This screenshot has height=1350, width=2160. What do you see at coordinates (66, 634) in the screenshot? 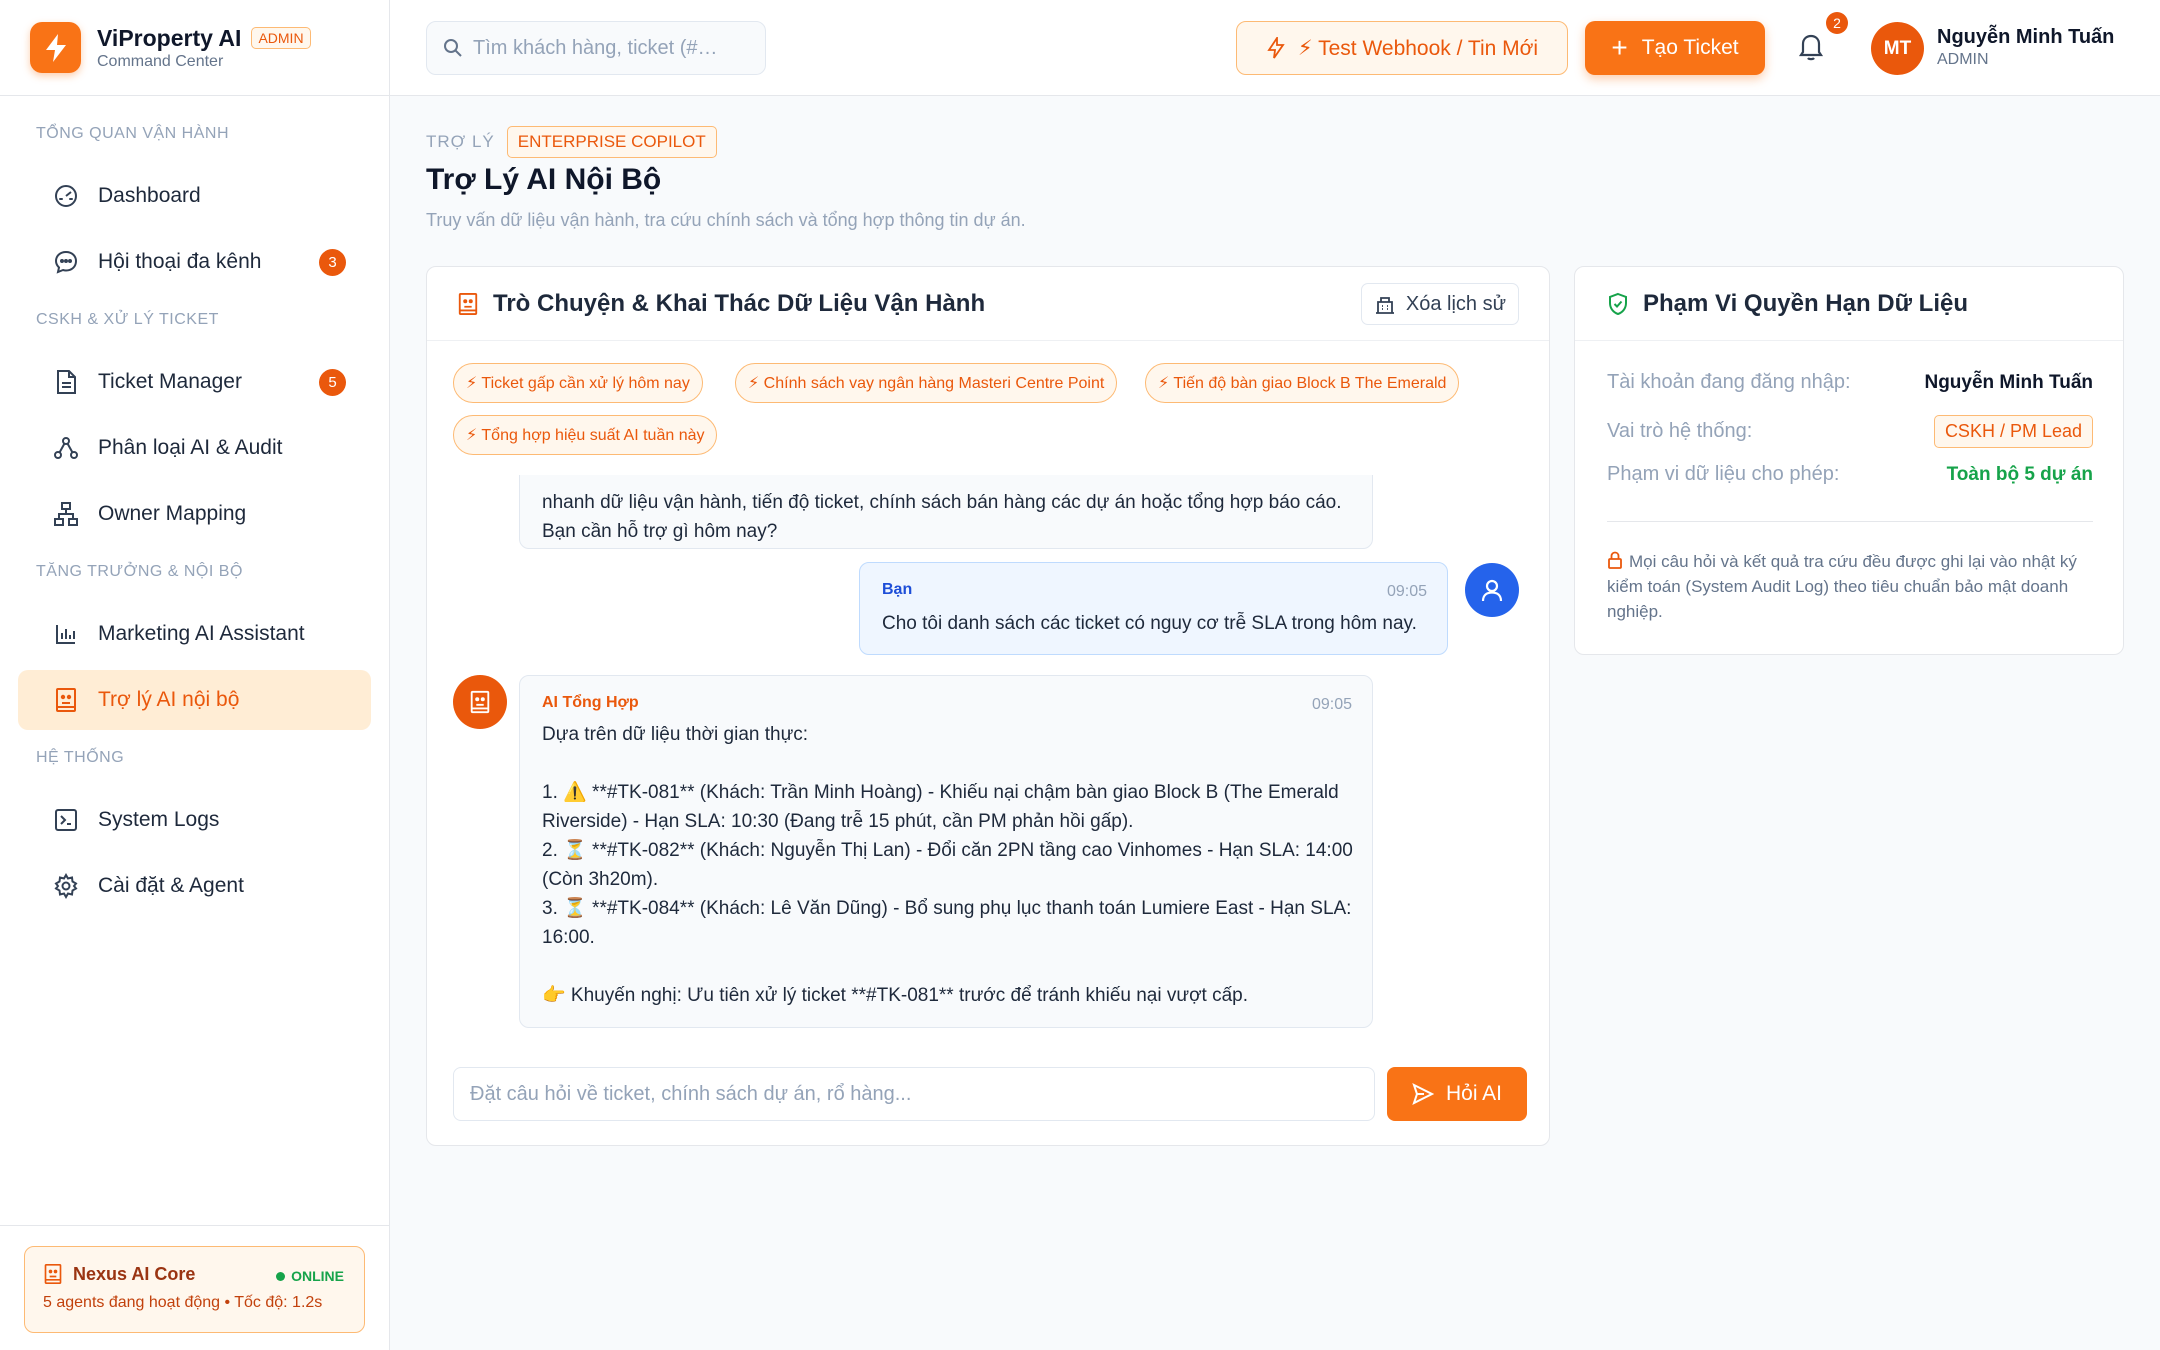
I see `bar-chart-icon` at bounding box center [66, 634].